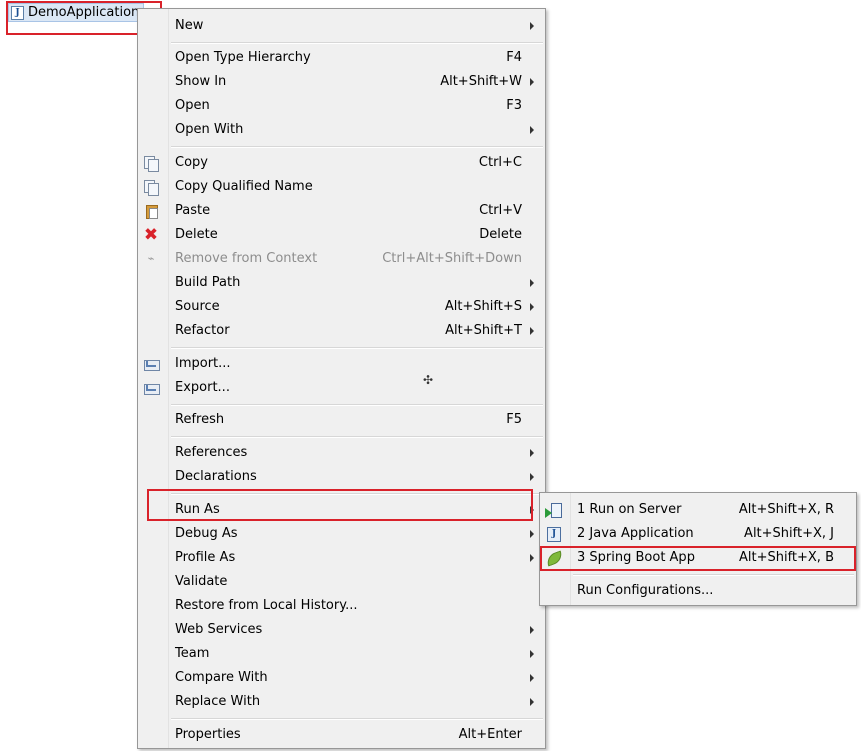 The height and width of the screenshot is (751, 861). I want to click on menu-item-build-path: Build Path, so click(341, 283).